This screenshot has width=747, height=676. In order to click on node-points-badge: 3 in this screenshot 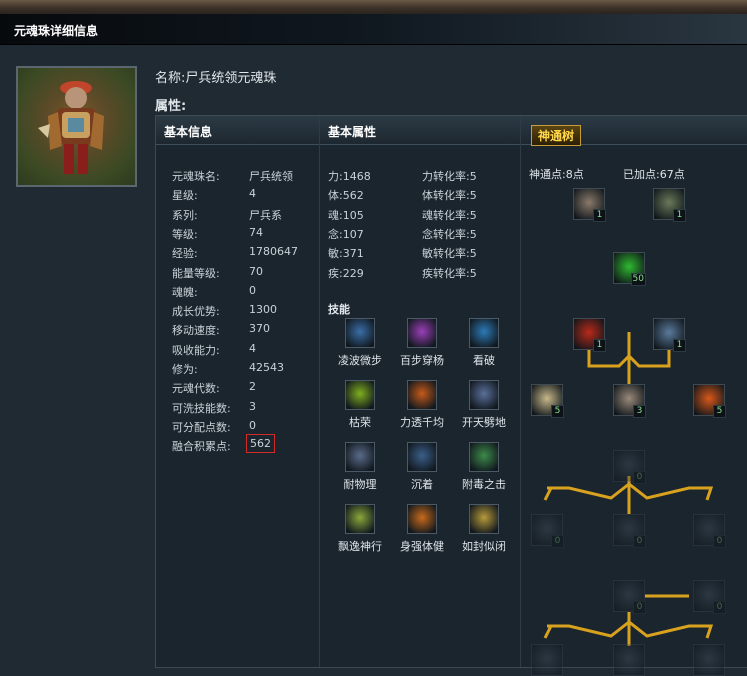, I will do `click(639, 411)`.